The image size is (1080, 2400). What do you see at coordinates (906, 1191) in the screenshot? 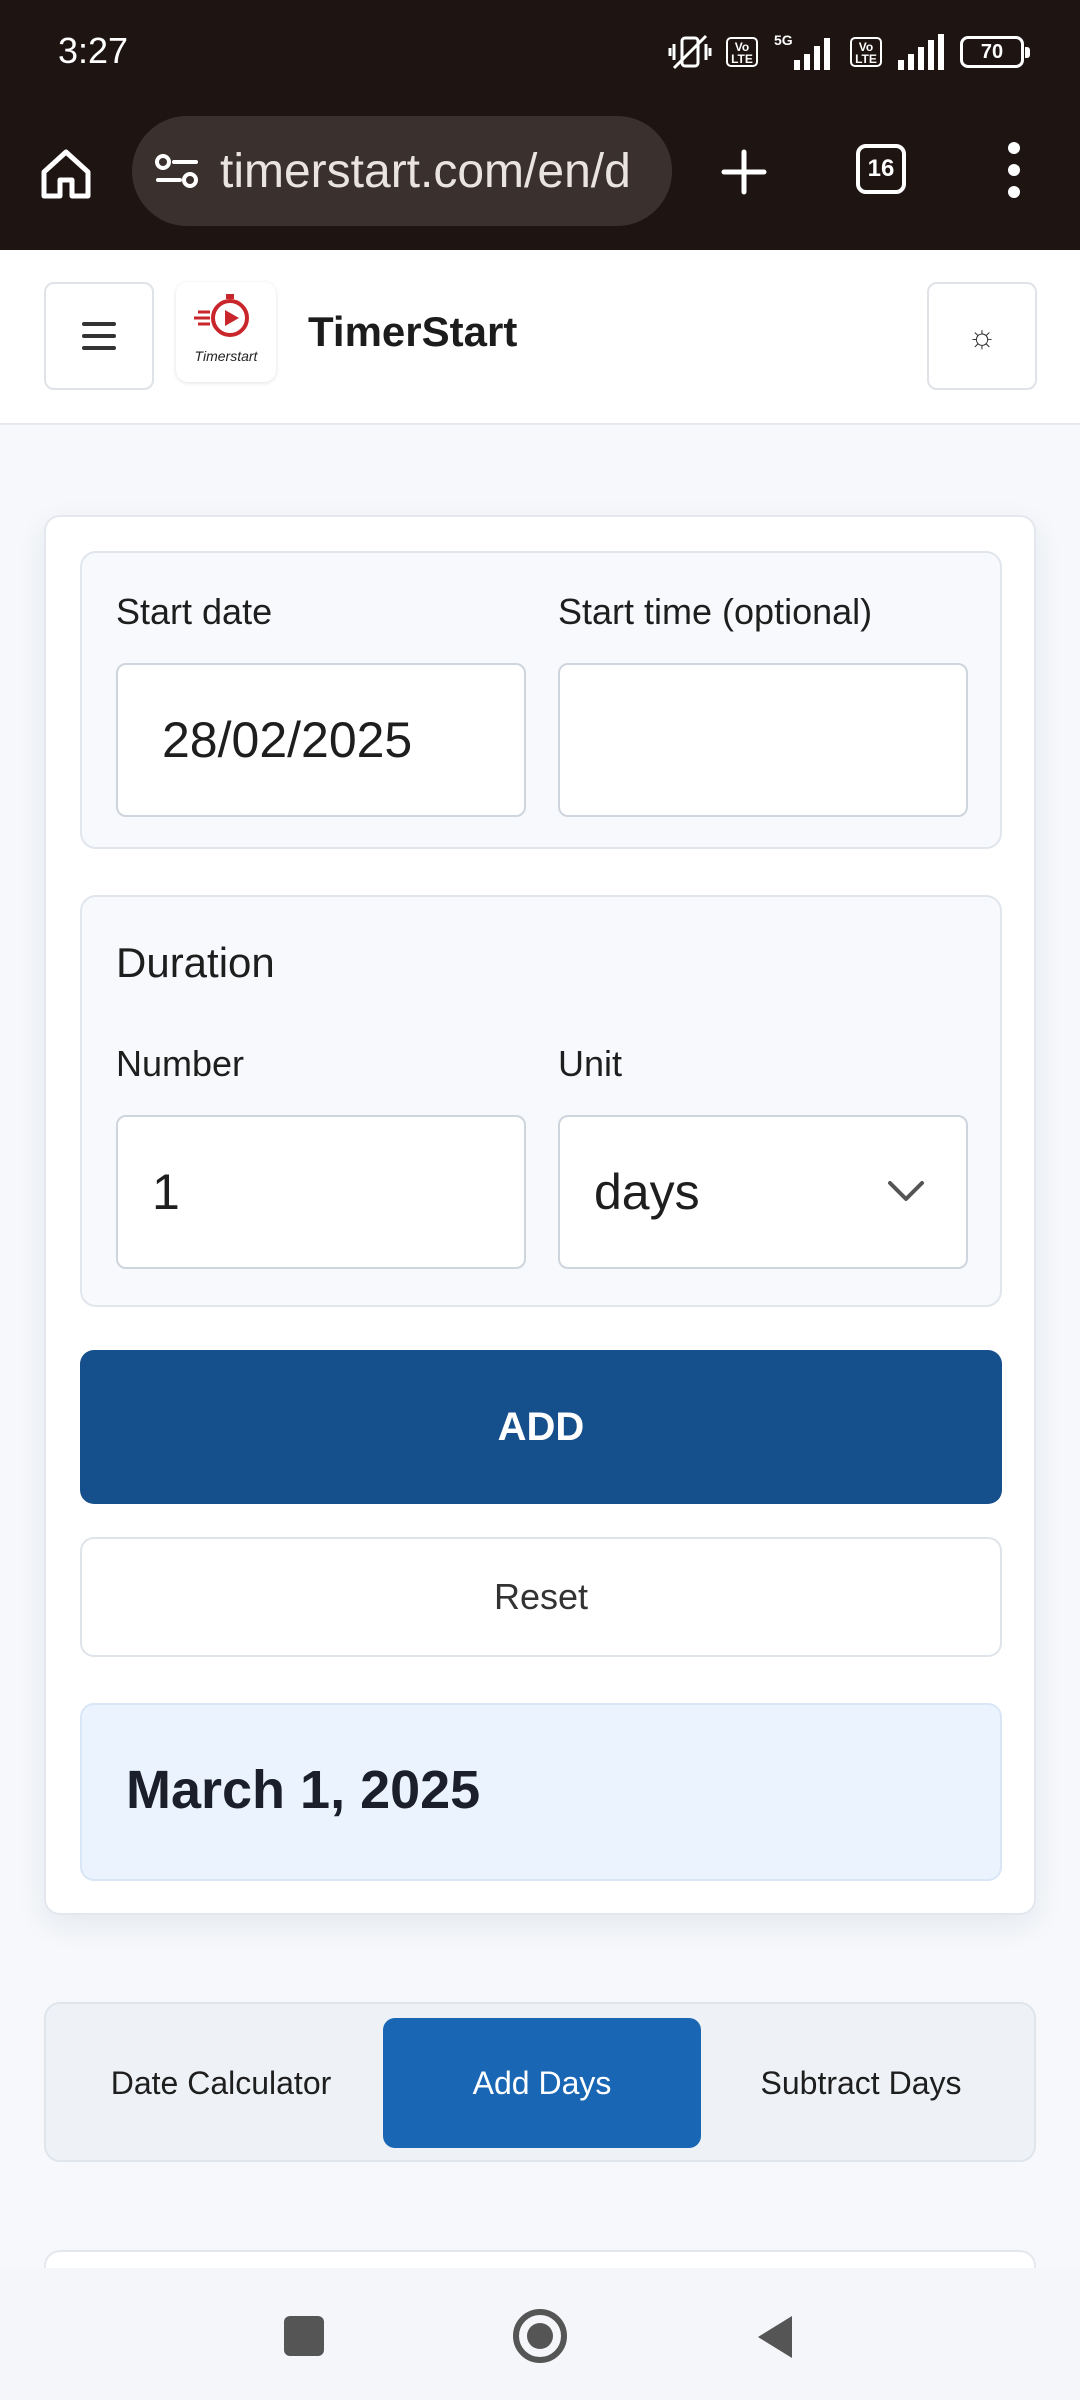
I see `chevron-down-icon` at bounding box center [906, 1191].